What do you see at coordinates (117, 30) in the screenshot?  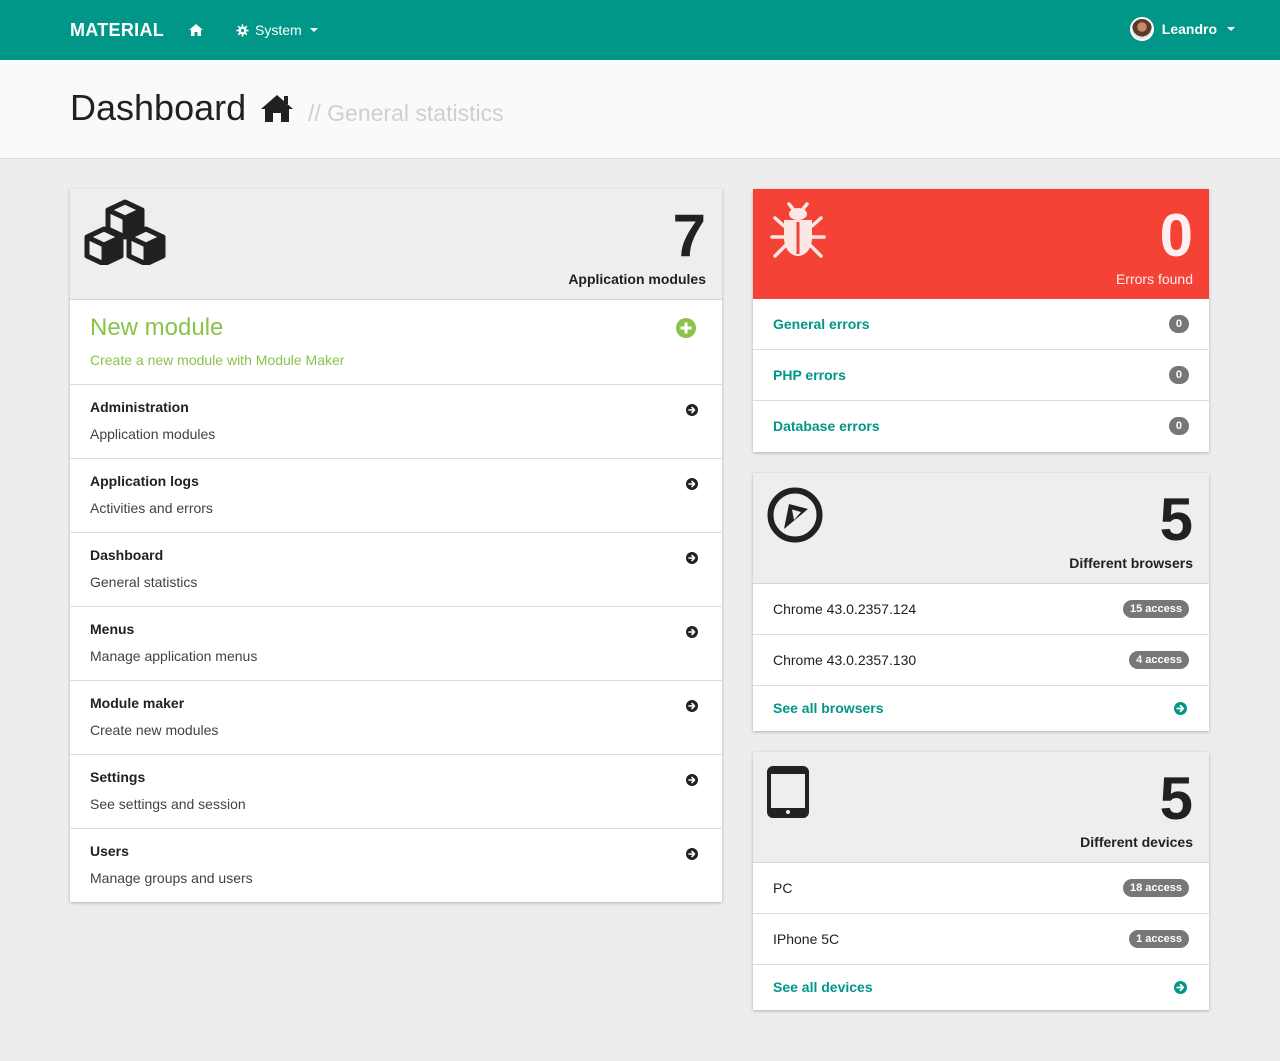 I see `brand-logo: MATERIAL` at bounding box center [117, 30].